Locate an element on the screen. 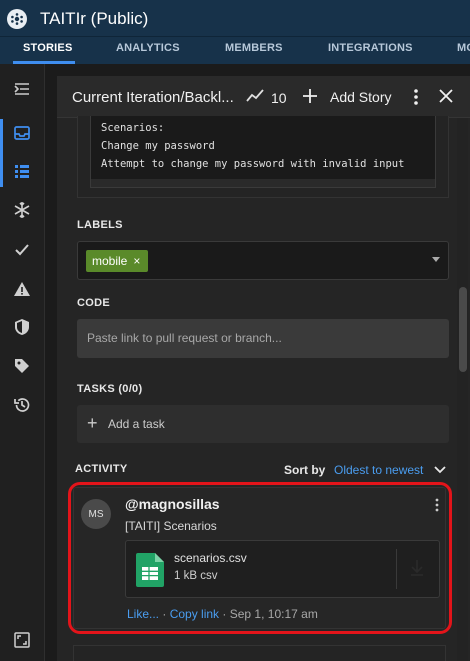 This screenshot has height=661, width=470. inbox-icon is located at coordinates (22, 133).